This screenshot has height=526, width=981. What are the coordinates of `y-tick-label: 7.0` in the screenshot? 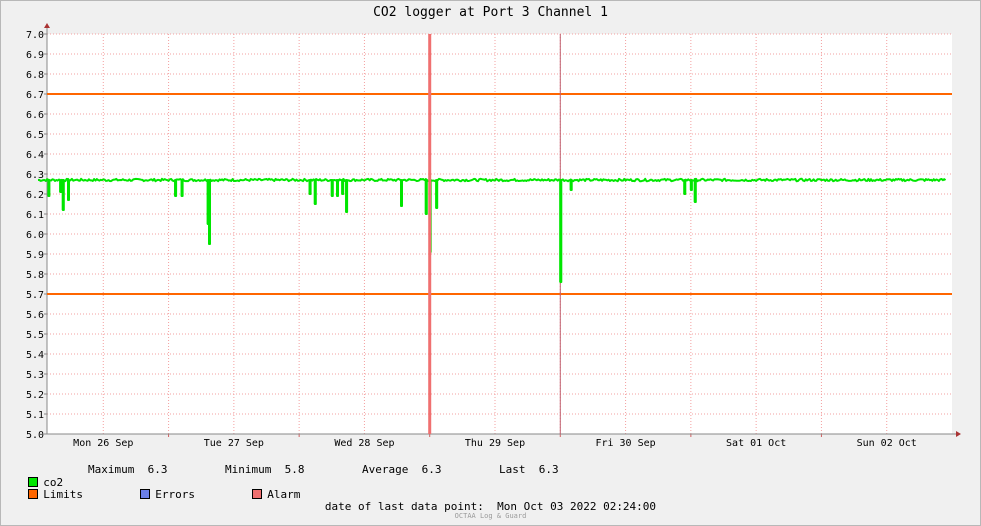 It's located at (35, 35).